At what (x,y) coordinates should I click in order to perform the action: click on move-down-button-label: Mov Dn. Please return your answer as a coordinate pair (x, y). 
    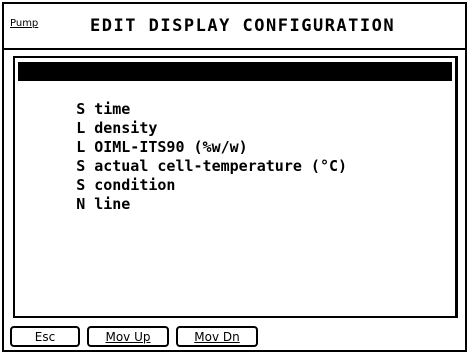
    Looking at the image, I should click on (217, 336).